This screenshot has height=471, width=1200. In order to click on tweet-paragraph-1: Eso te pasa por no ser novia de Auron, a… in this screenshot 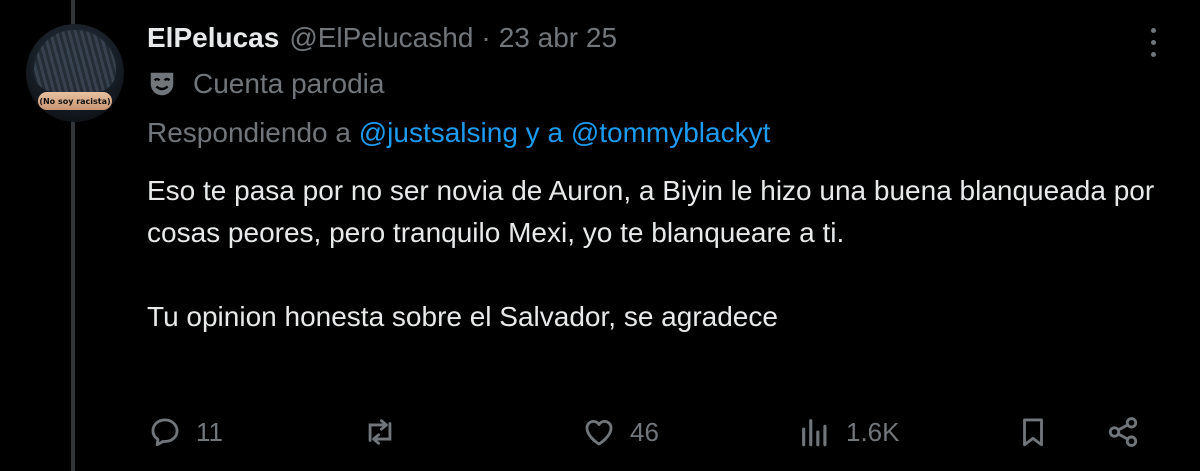, I will do `click(651, 211)`.